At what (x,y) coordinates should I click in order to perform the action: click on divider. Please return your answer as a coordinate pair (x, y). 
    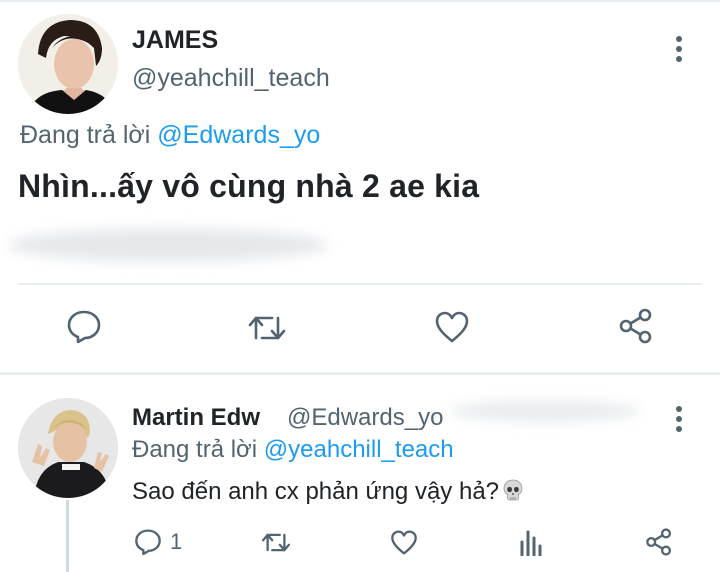
    Looking at the image, I should click on (360, 284).